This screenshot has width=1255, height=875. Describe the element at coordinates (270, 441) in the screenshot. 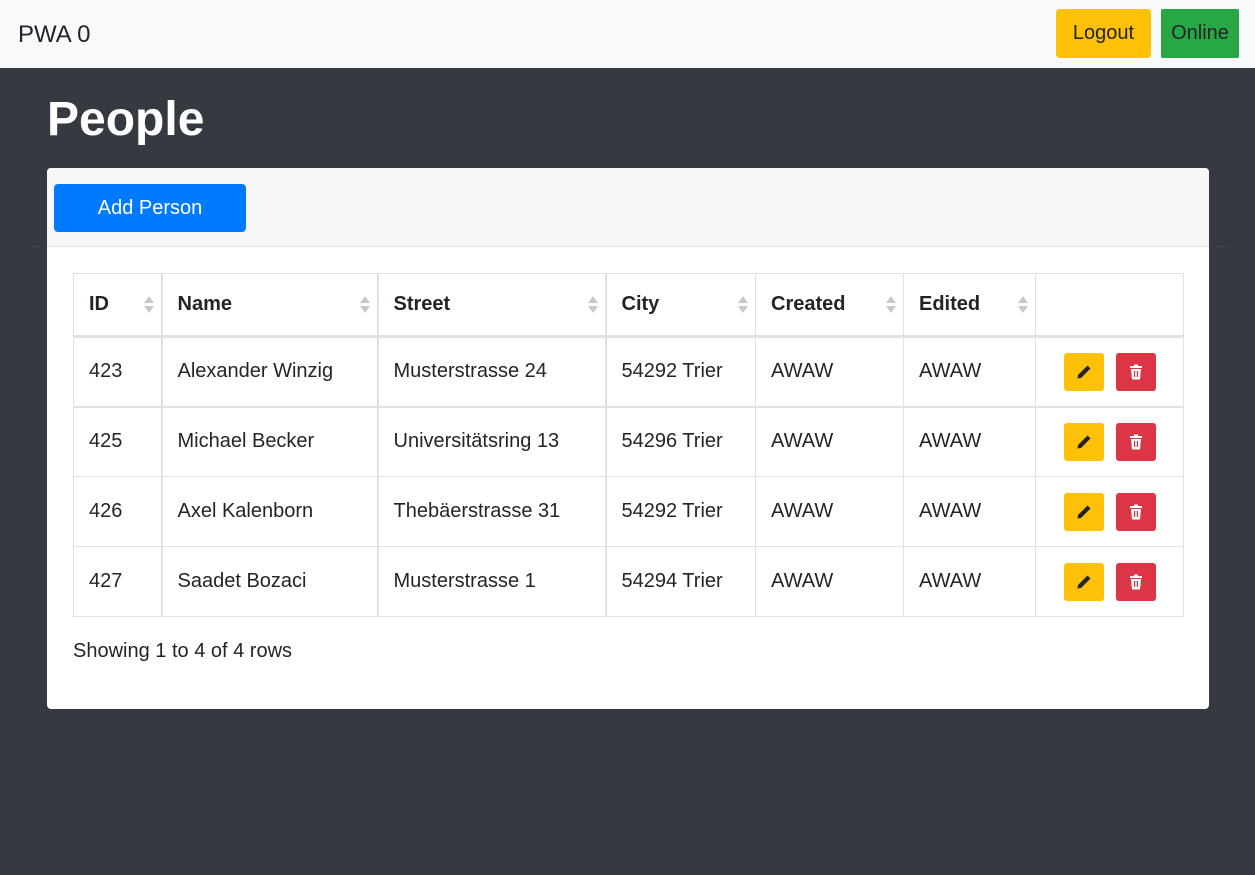

I see `cell-name: Michael Becker` at that location.